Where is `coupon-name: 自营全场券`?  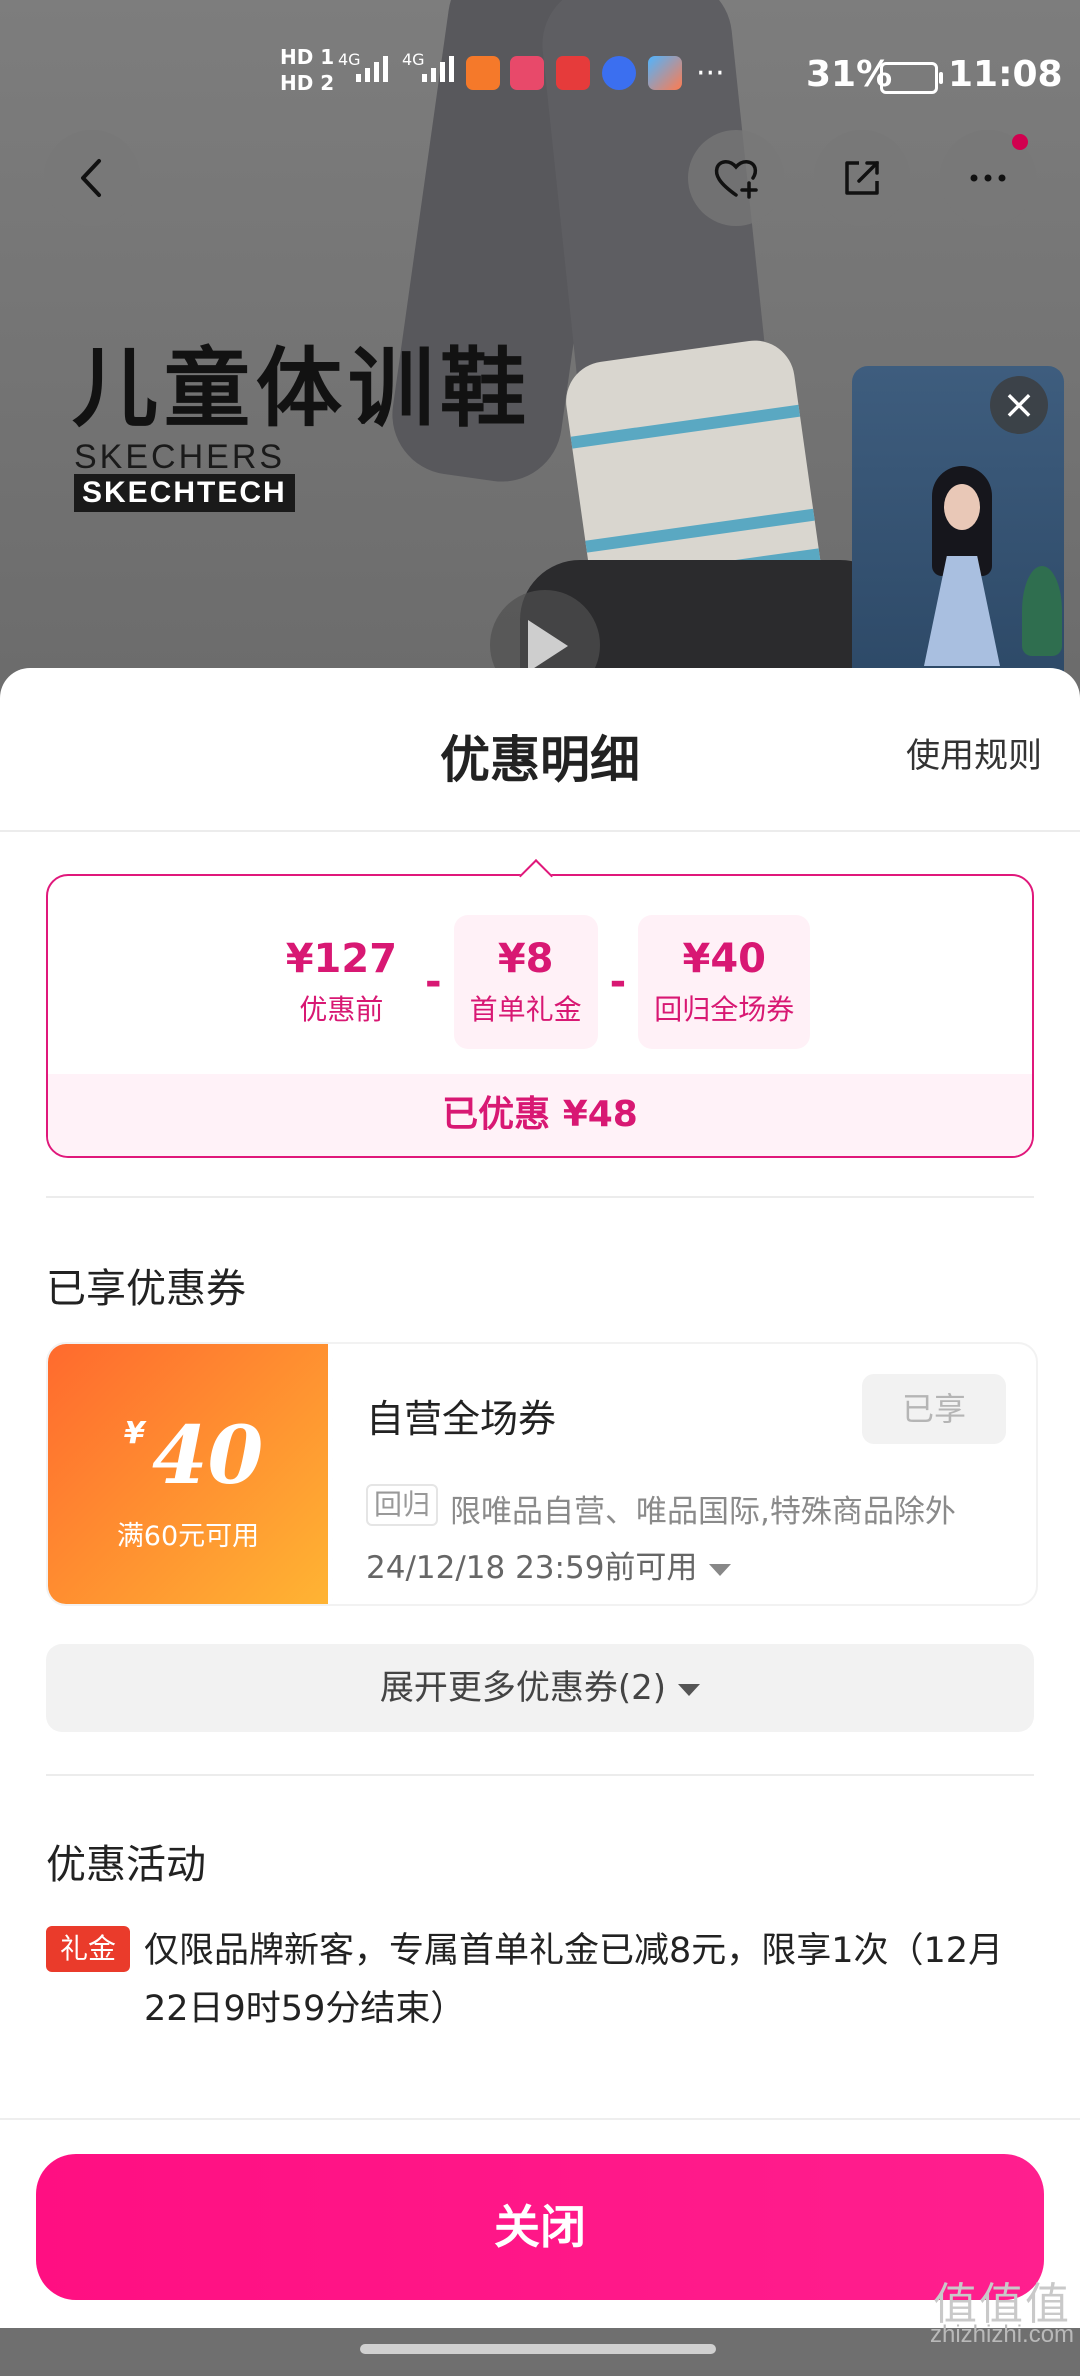
coupon-name: 自营全场券 is located at coordinates (461, 1419).